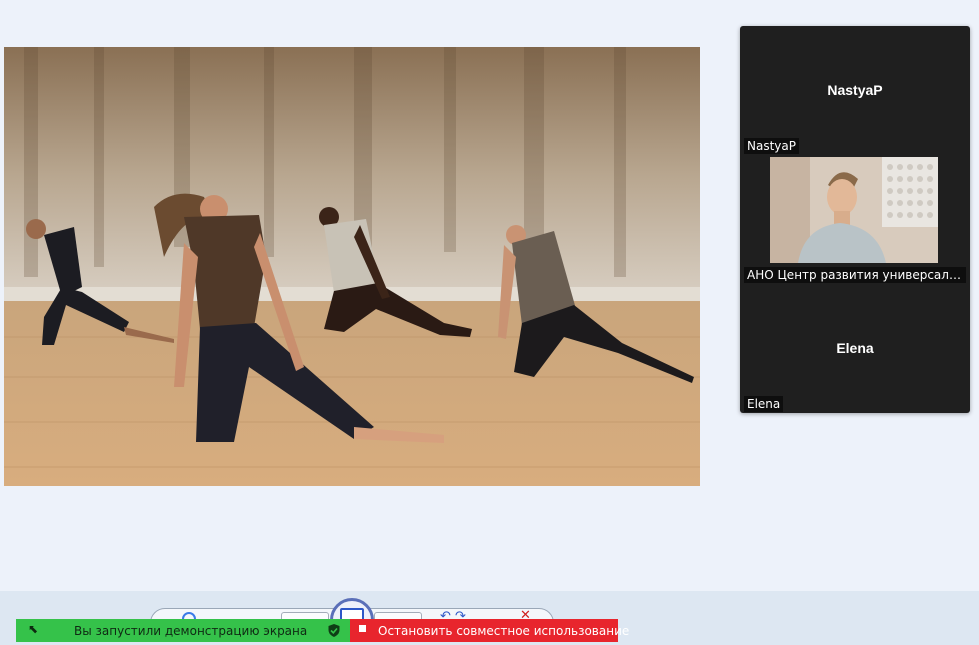 The width and height of the screenshot is (979, 645). Describe the element at coordinates (33, 629) in the screenshot. I see `pin-icon: ⬉` at that location.